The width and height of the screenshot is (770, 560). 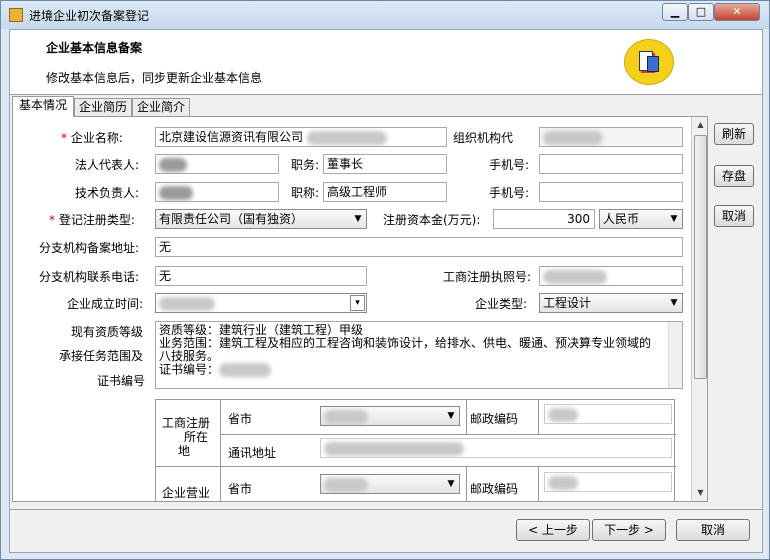 What do you see at coordinates (107, 165) in the screenshot?
I see `legal-rep-label: 法人代表人:` at bounding box center [107, 165].